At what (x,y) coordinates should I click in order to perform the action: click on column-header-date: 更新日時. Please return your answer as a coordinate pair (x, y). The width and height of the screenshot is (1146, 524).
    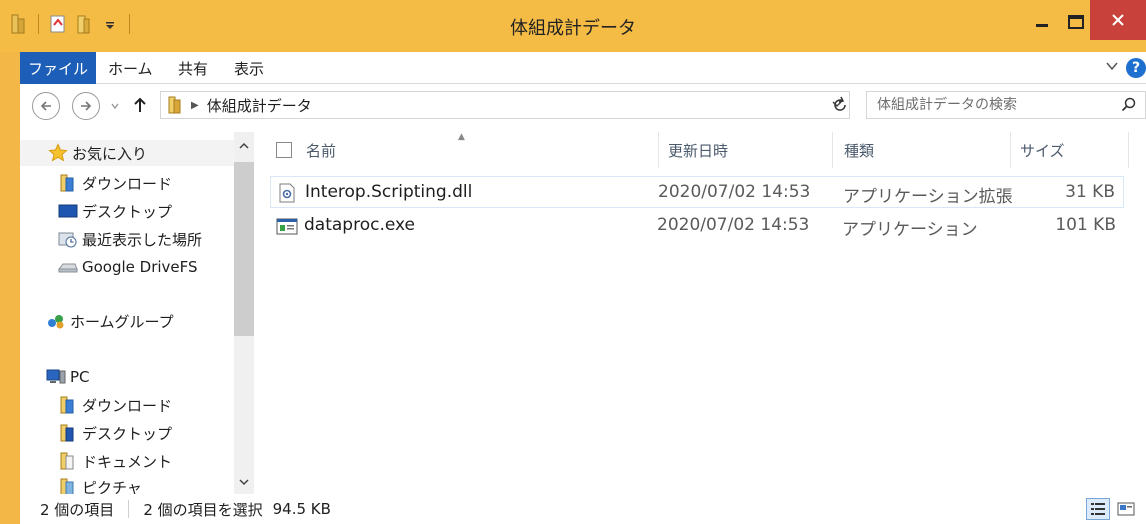
    Looking at the image, I should click on (698, 150).